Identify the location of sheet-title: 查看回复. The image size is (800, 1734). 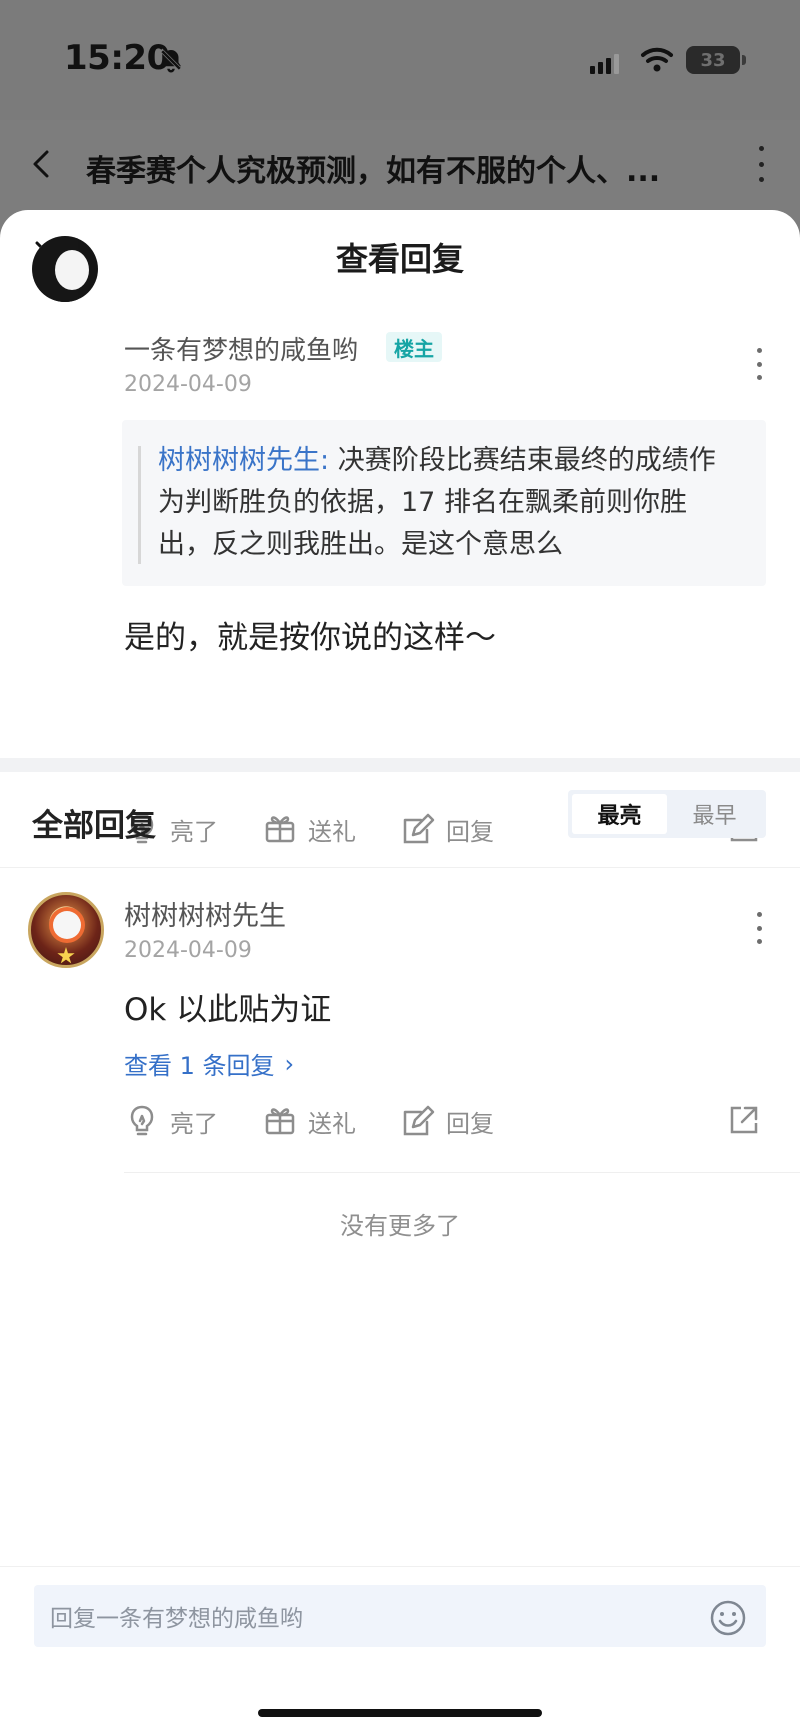
(399, 259).